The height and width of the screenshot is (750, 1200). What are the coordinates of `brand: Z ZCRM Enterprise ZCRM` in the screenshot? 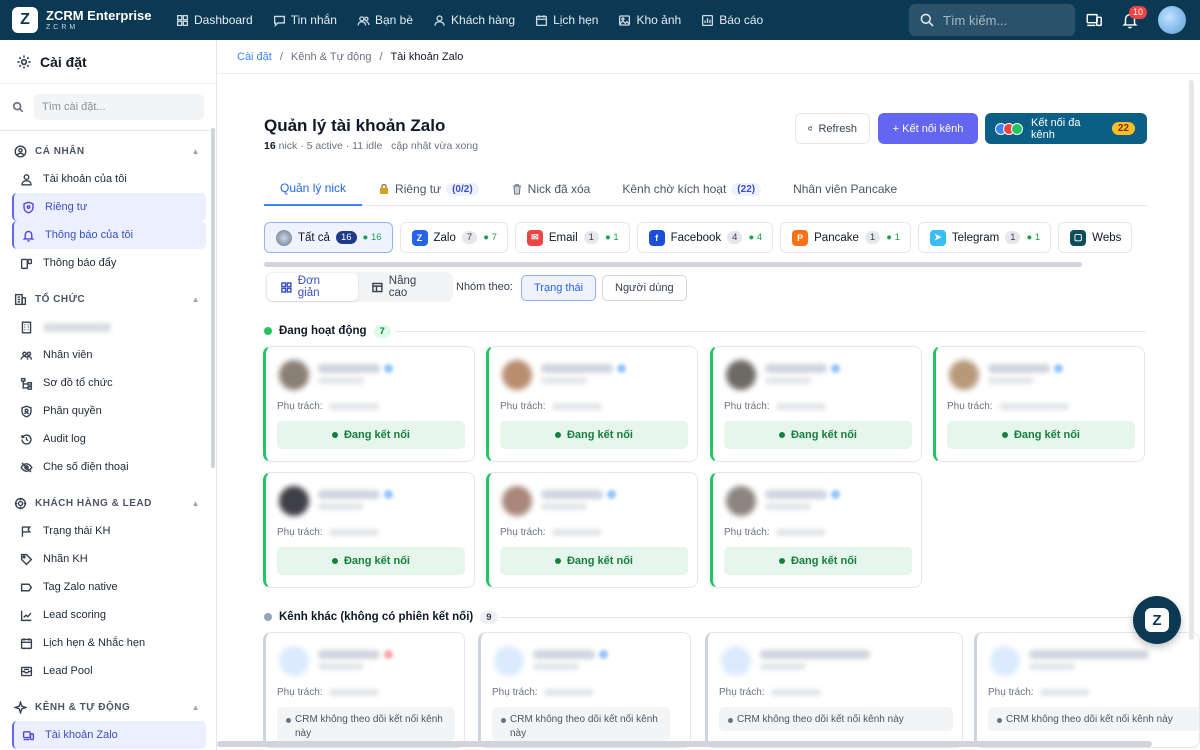 It's located at (83, 20).